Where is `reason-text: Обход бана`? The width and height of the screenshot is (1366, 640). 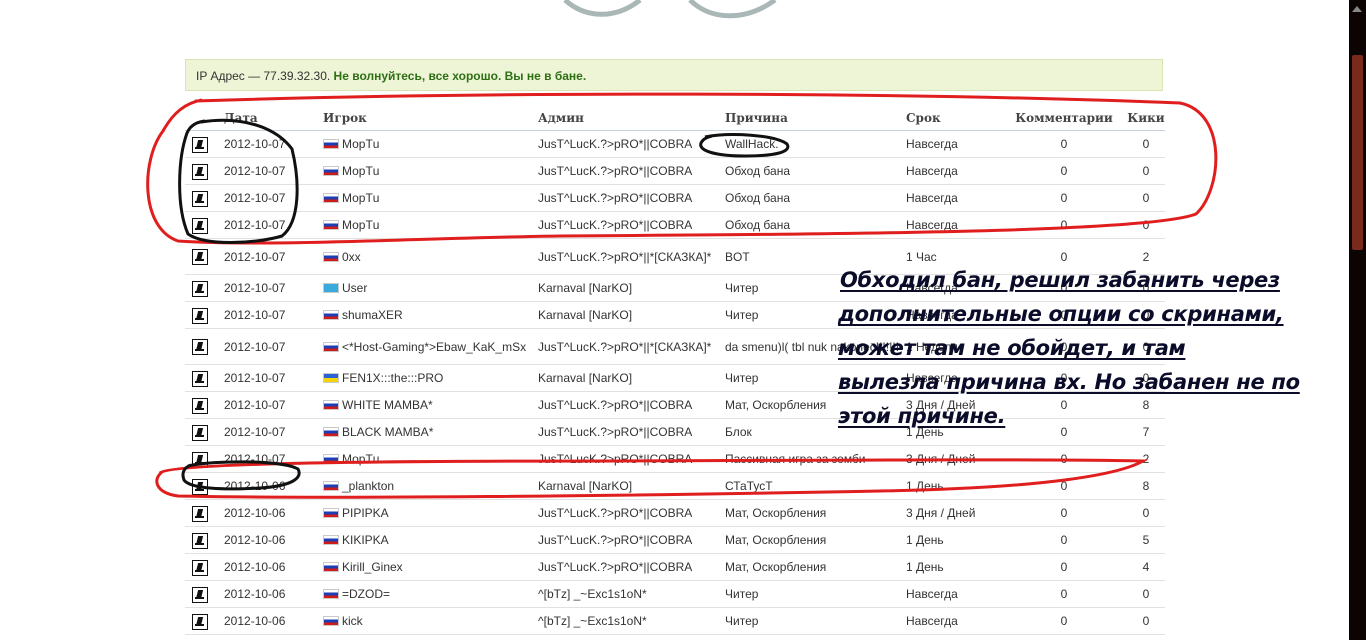 reason-text: Обход бана is located at coordinates (757, 225).